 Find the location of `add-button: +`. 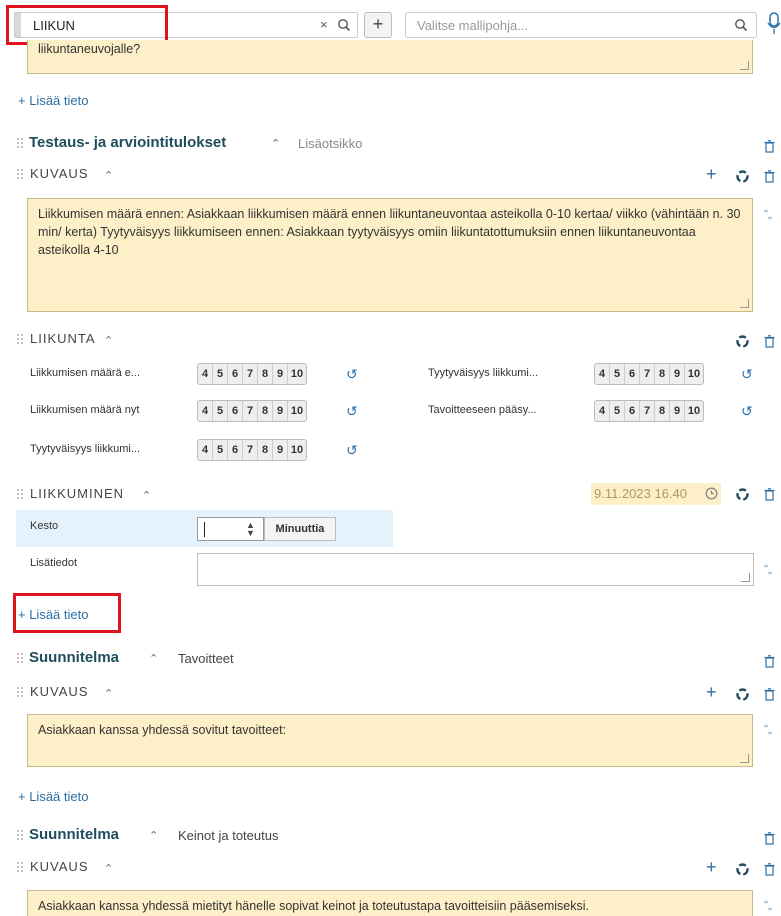

add-button: + is located at coordinates (378, 25).